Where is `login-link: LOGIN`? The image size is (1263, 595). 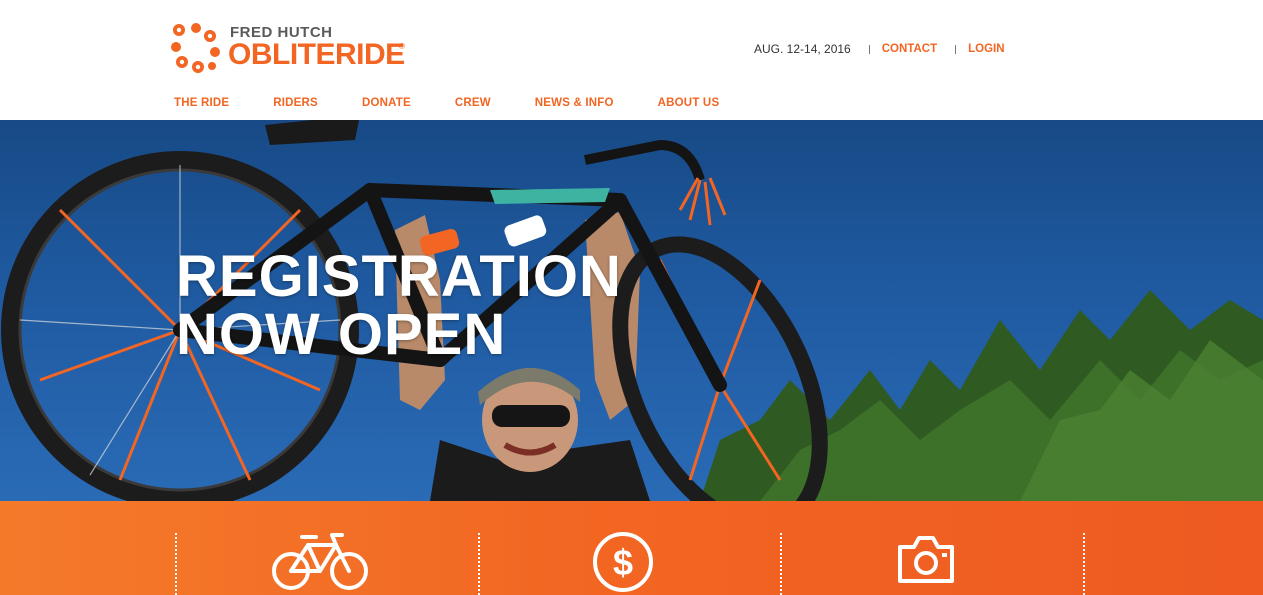
login-link: LOGIN is located at coordinates (986, 49).